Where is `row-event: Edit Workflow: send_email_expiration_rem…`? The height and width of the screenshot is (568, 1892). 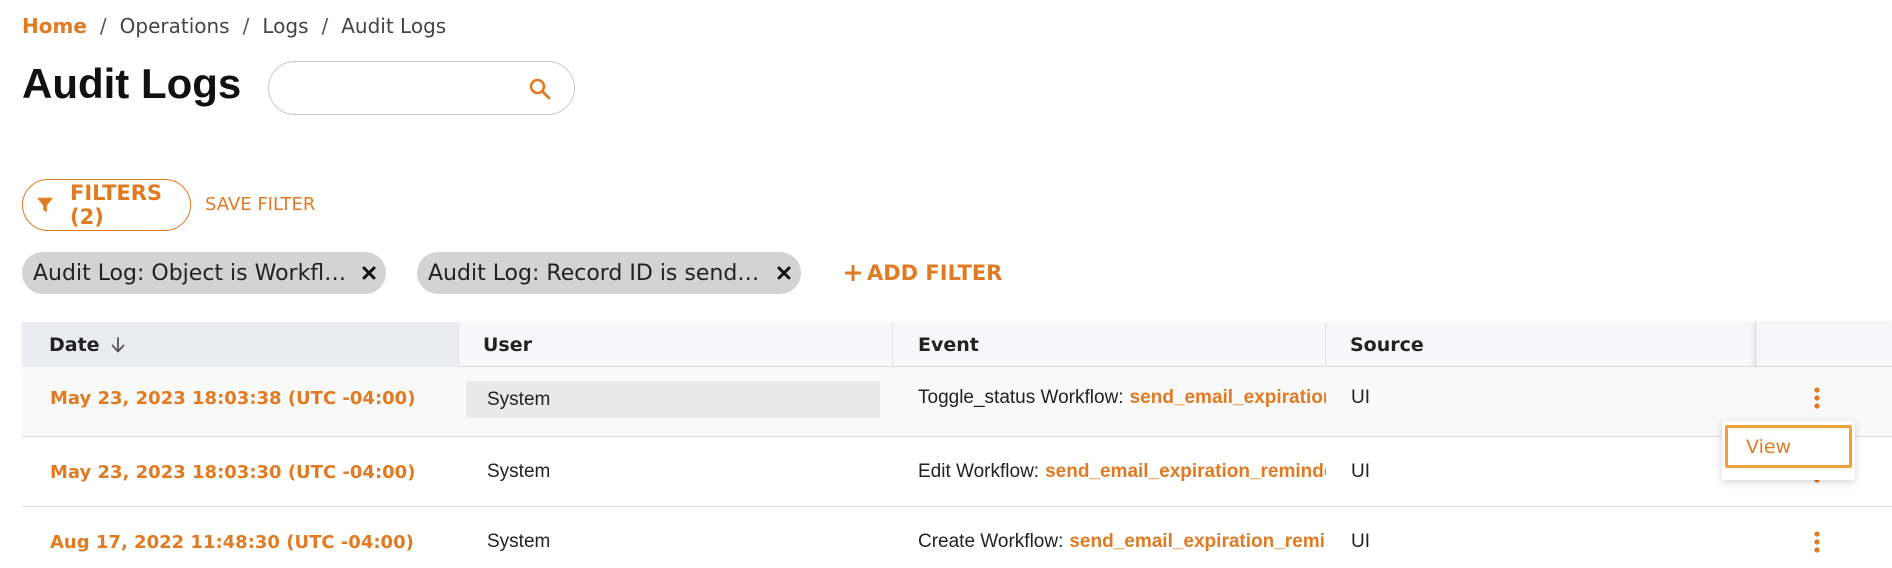 row-event: Edit Workflow: send_email_expiration_rem… is located at coordinates (1122, 472).